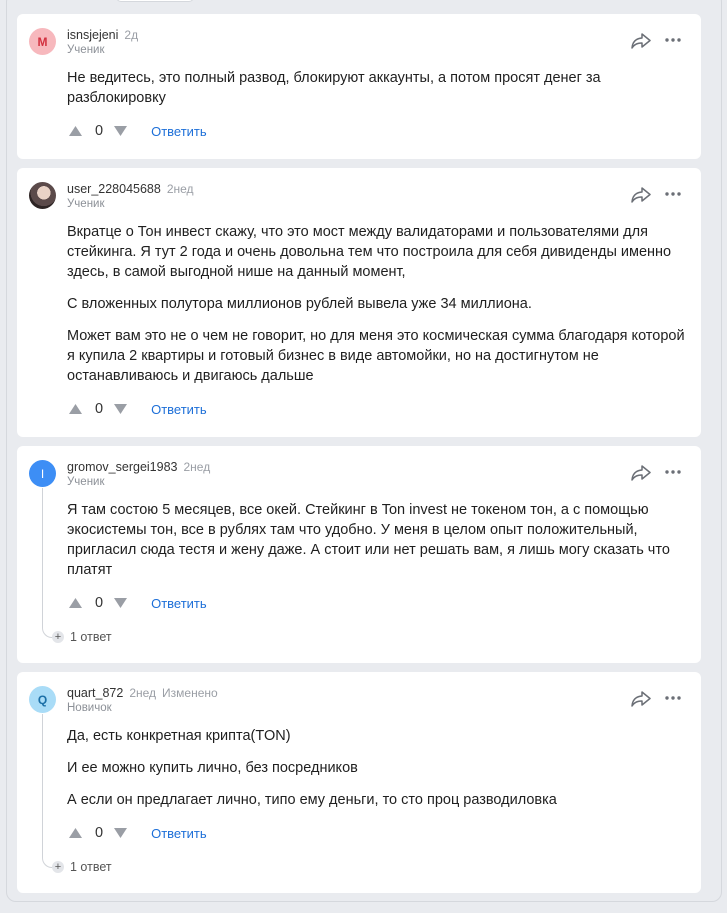 The image size is (727, 913). Describe the element at coordinates (42, 41) in the screenshot. I see `avatar: M` at that location.